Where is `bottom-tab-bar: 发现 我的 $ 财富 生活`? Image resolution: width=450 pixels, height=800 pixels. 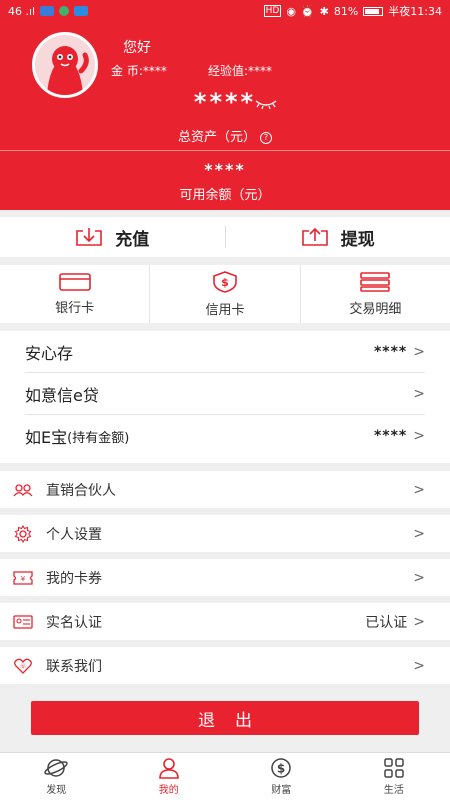 bottom-tab-bar: 发现 我的 $ 财富 生活 is located at coordinates (225, 776).